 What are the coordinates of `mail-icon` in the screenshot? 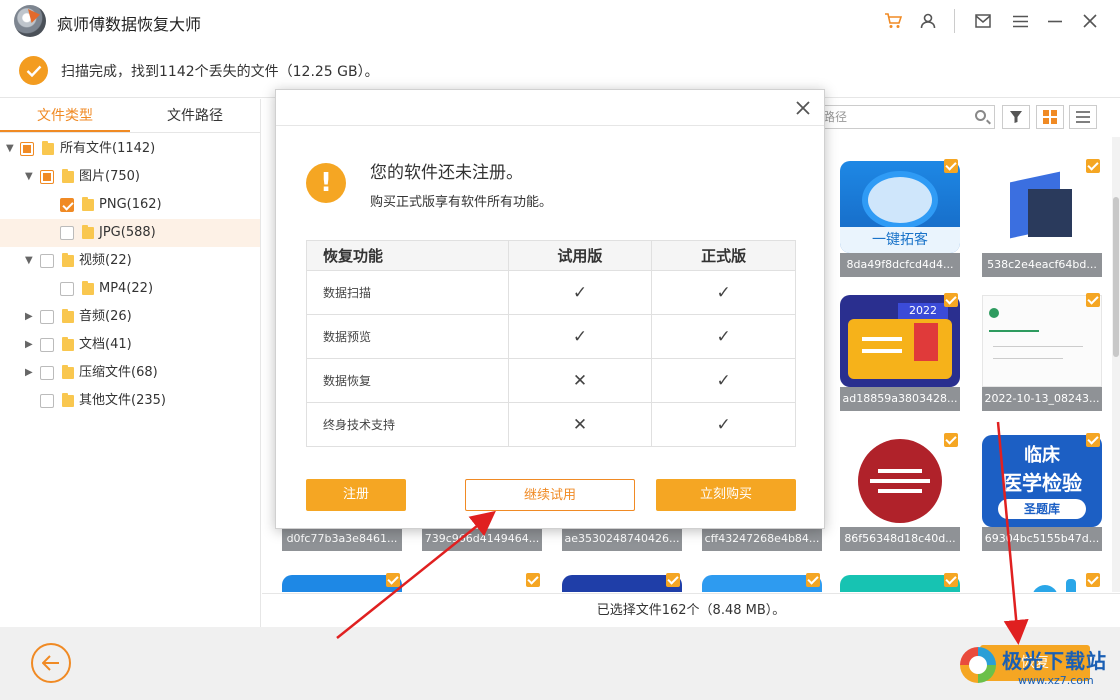 It's located at (983, 21).